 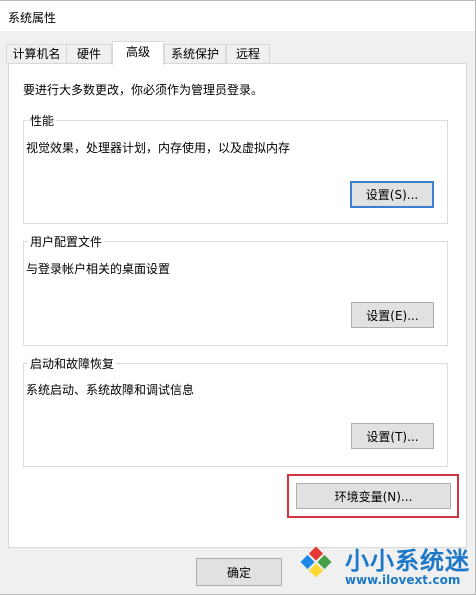 What do you see at coordinates (237, 16) in the screenshot?
I see `title-bar: 系统属性` at bounding box center [237, 16].